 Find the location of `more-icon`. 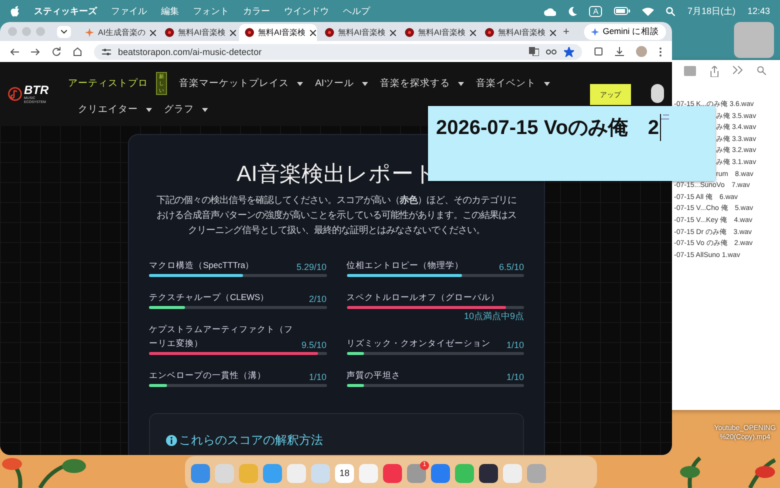

more-icon is located at coordinates (660, 51).